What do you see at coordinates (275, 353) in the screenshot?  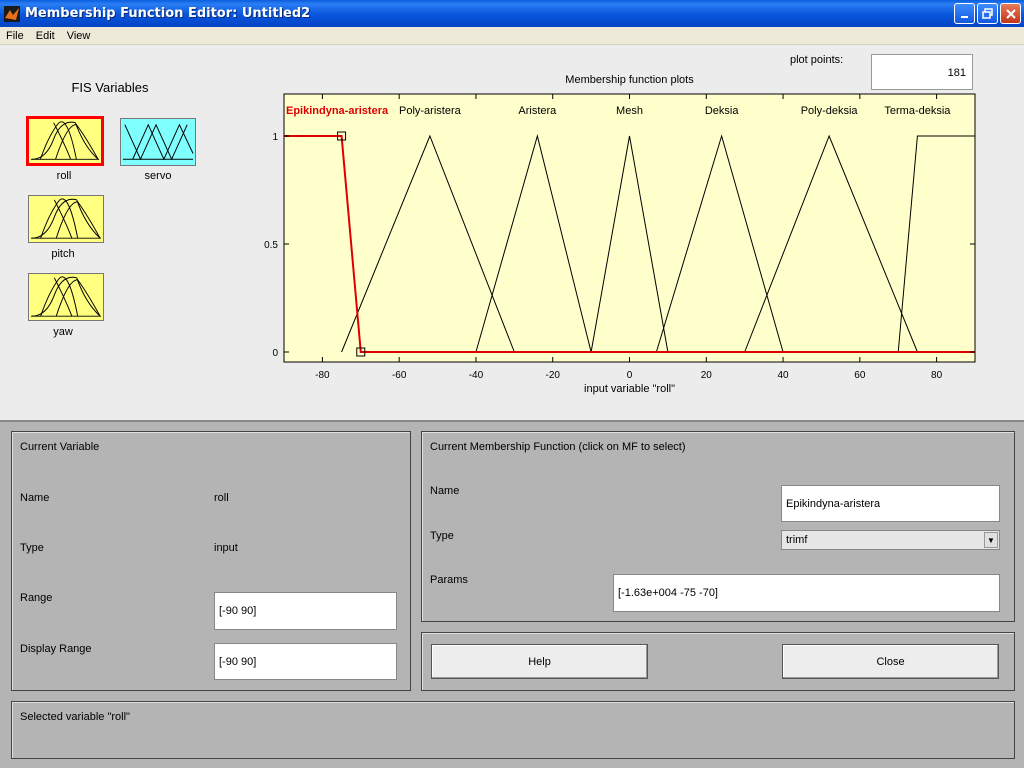 I see `y-tick-label: 0` at bounding box center [275, 353].